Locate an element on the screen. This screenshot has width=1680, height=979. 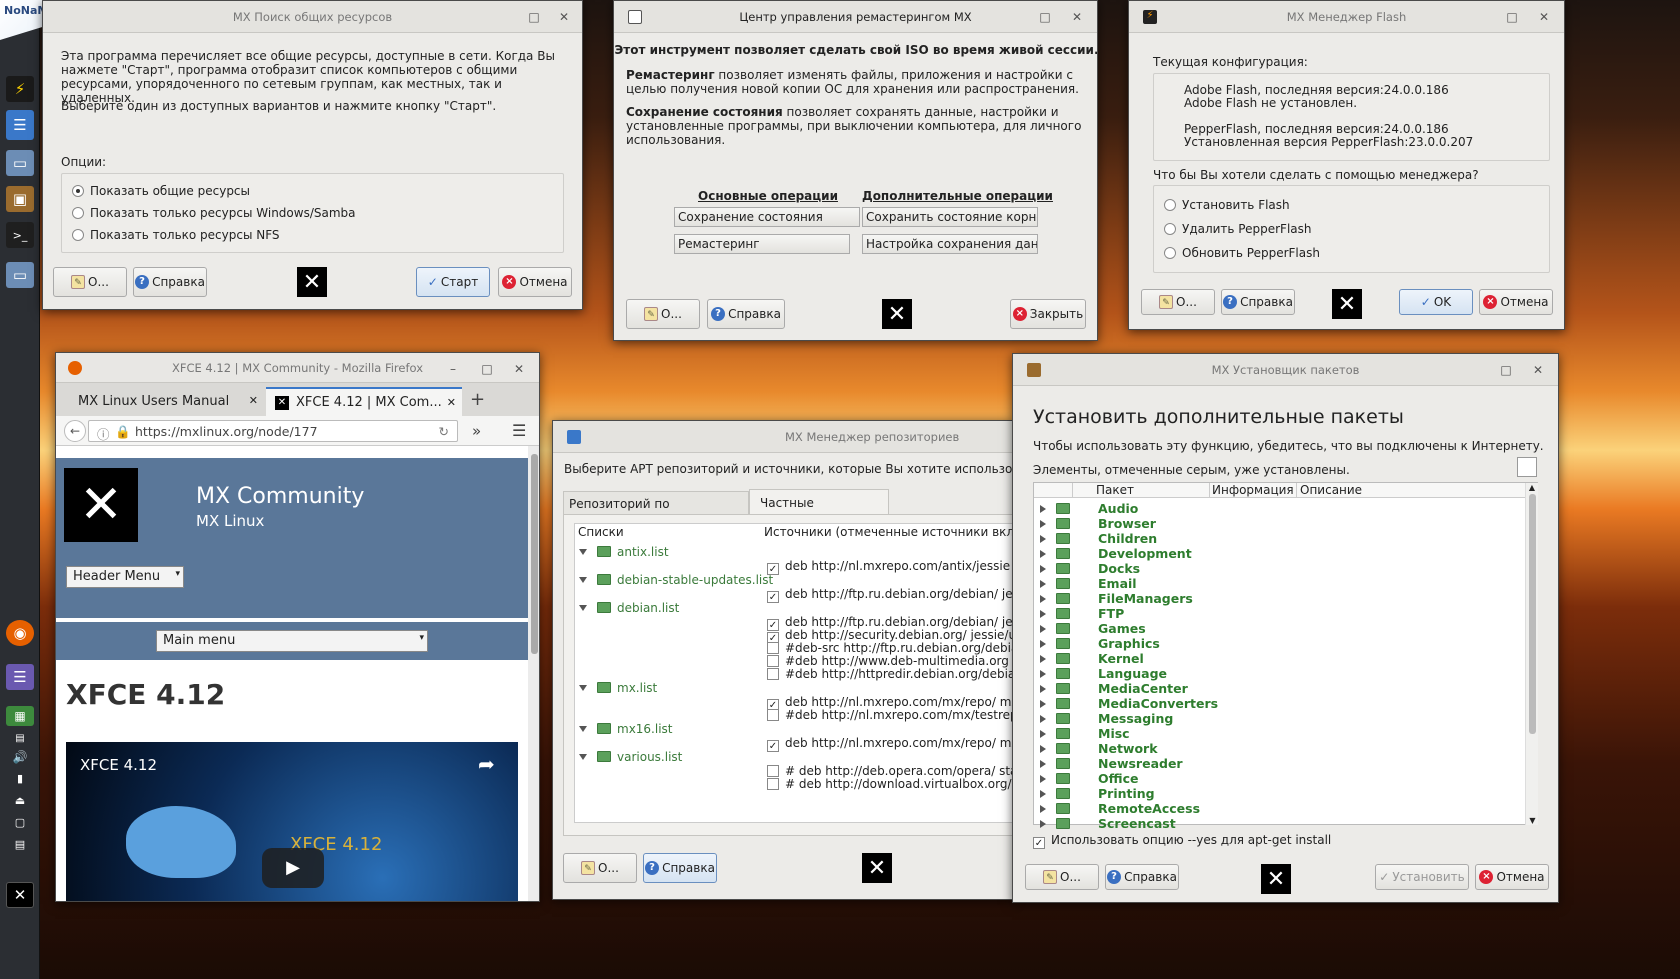
persist-settings-button: Настройка сохранения данных is located at coordinates (950, 244).